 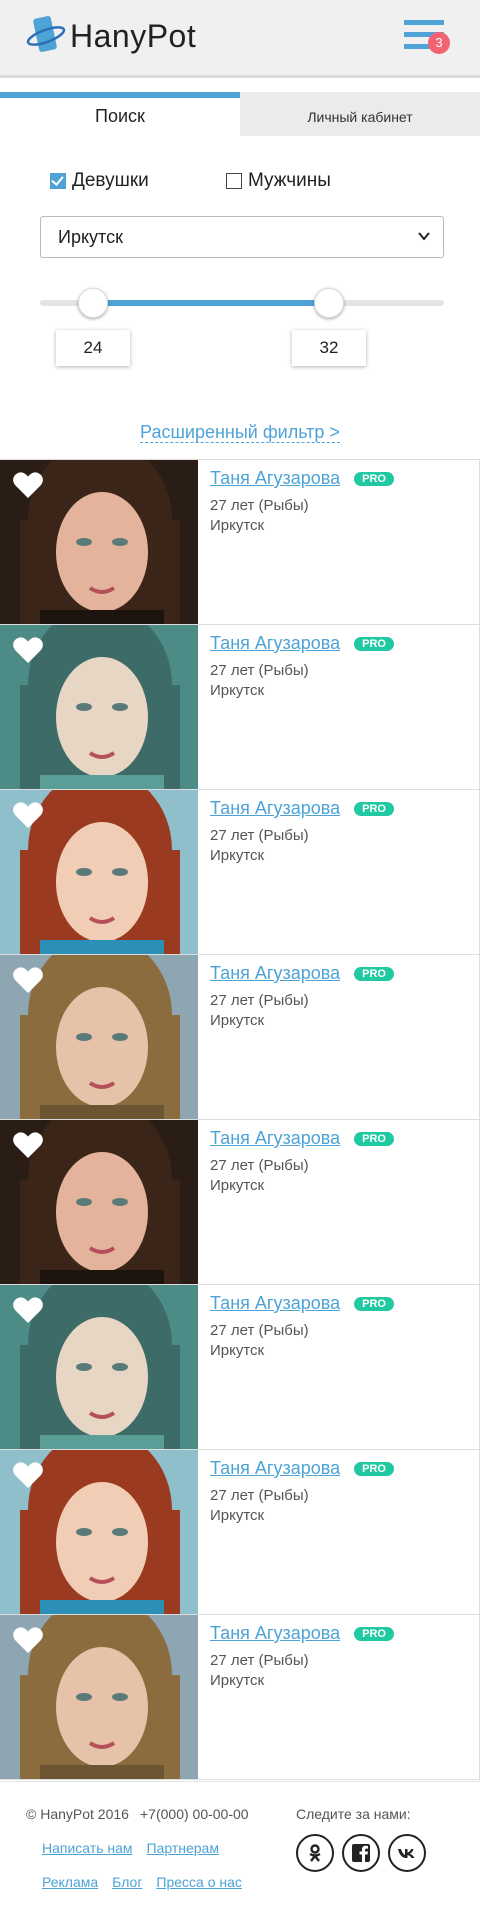 What do you see at coordinates (90, 237) in the screenshot?
I see `city-select-value: Иркутск` at bounding box center [90, 237].